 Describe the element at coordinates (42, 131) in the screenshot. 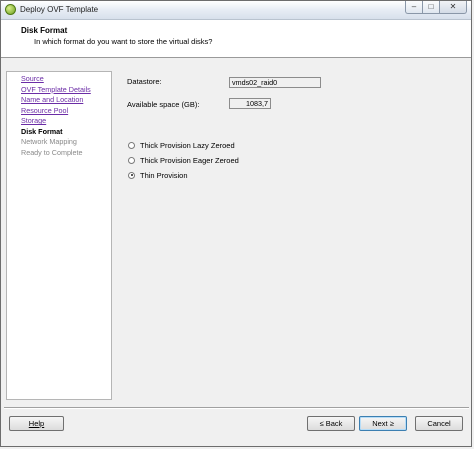

I see `step-disk-format: Disk Format` at that location.